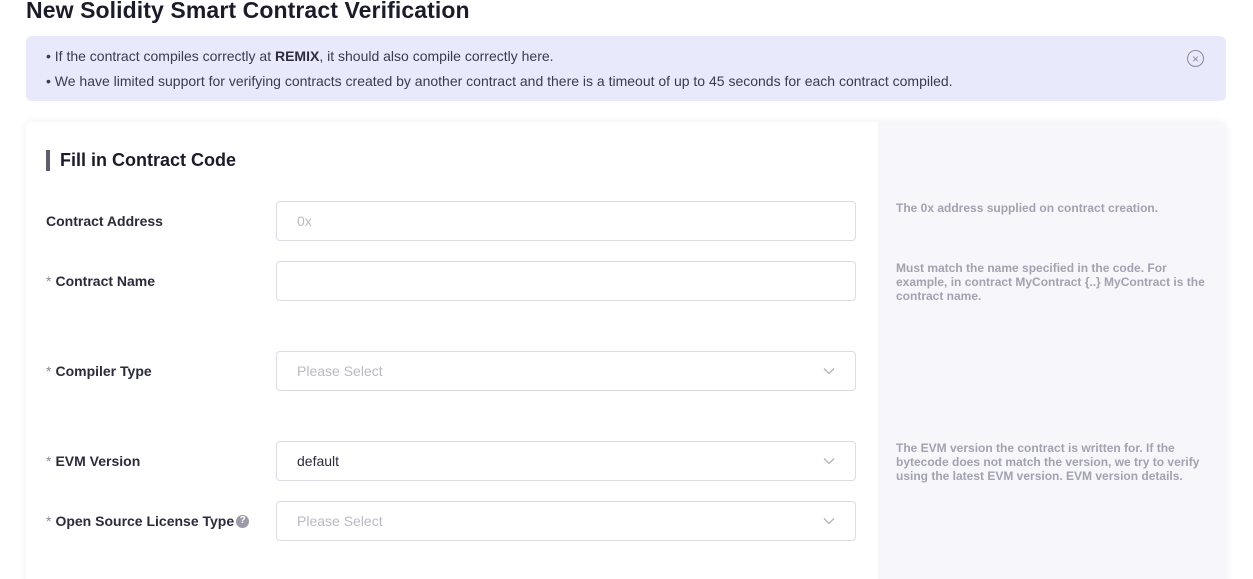  Describe the element at coordinates (436, 56) in the screenshot. I see `notice-line-1-suffix: , it should also compile correctly here.` at that location.